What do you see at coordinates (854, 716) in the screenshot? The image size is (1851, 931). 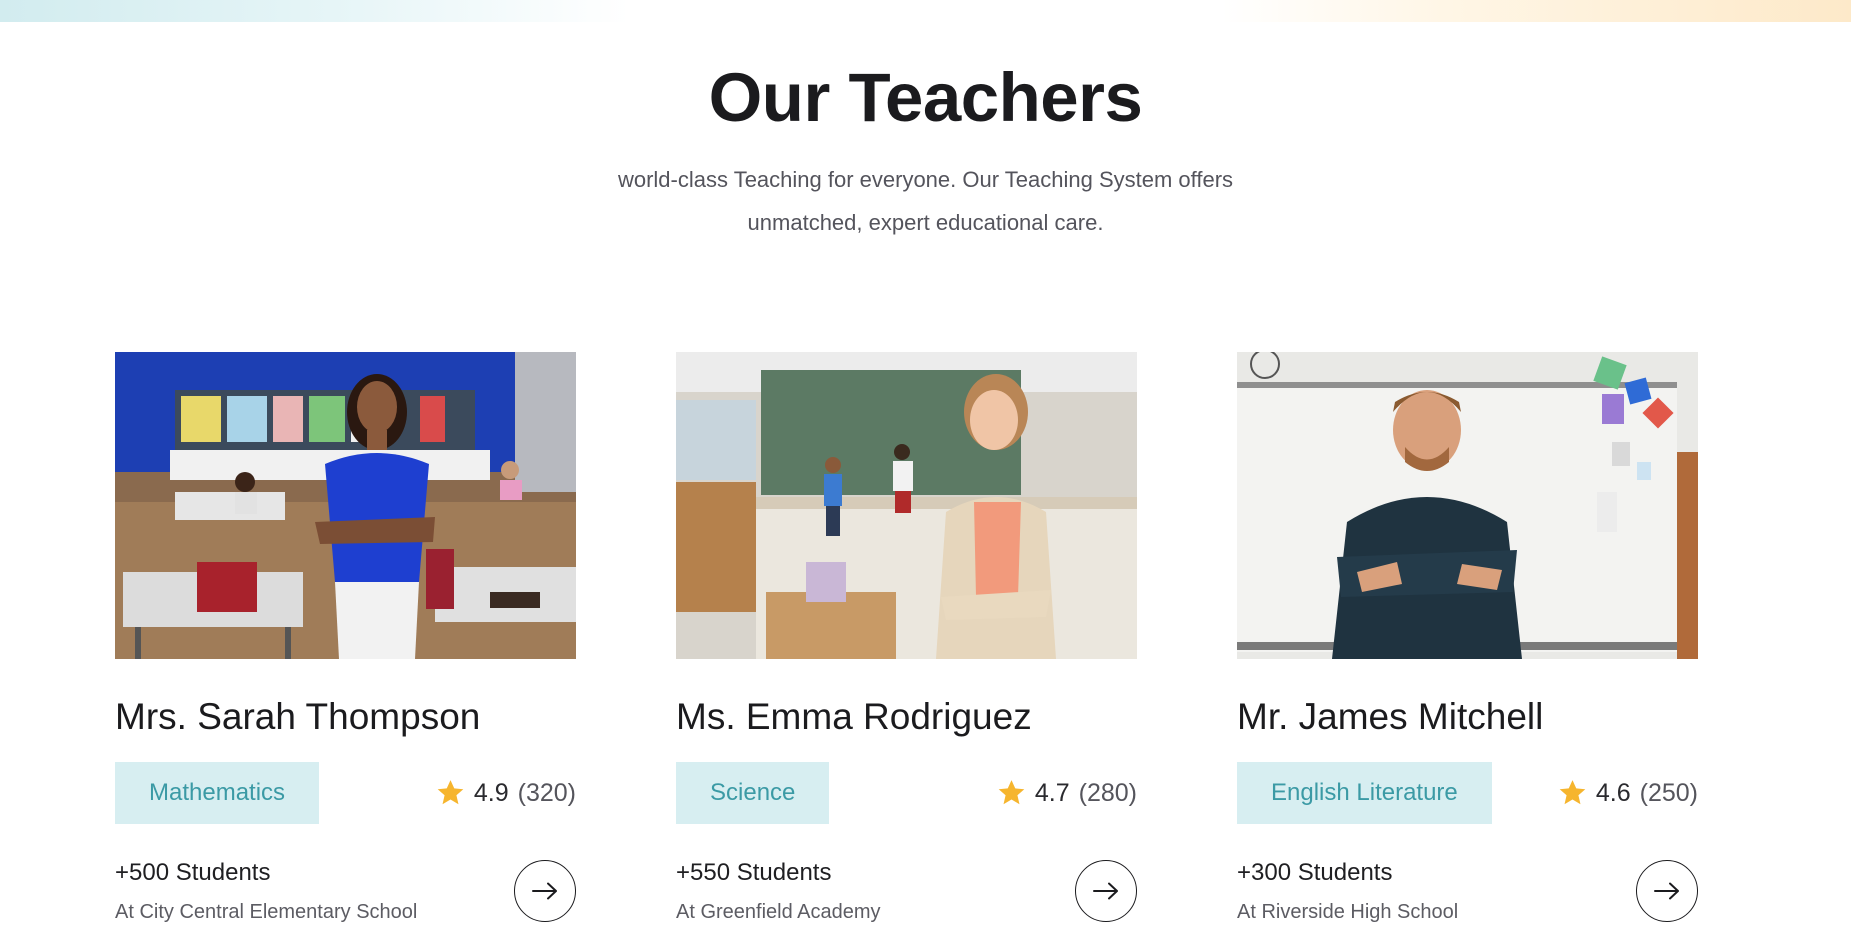 I see `teacher-name: Ms. Emma Rodriguez` at bounding box center [854, 716].